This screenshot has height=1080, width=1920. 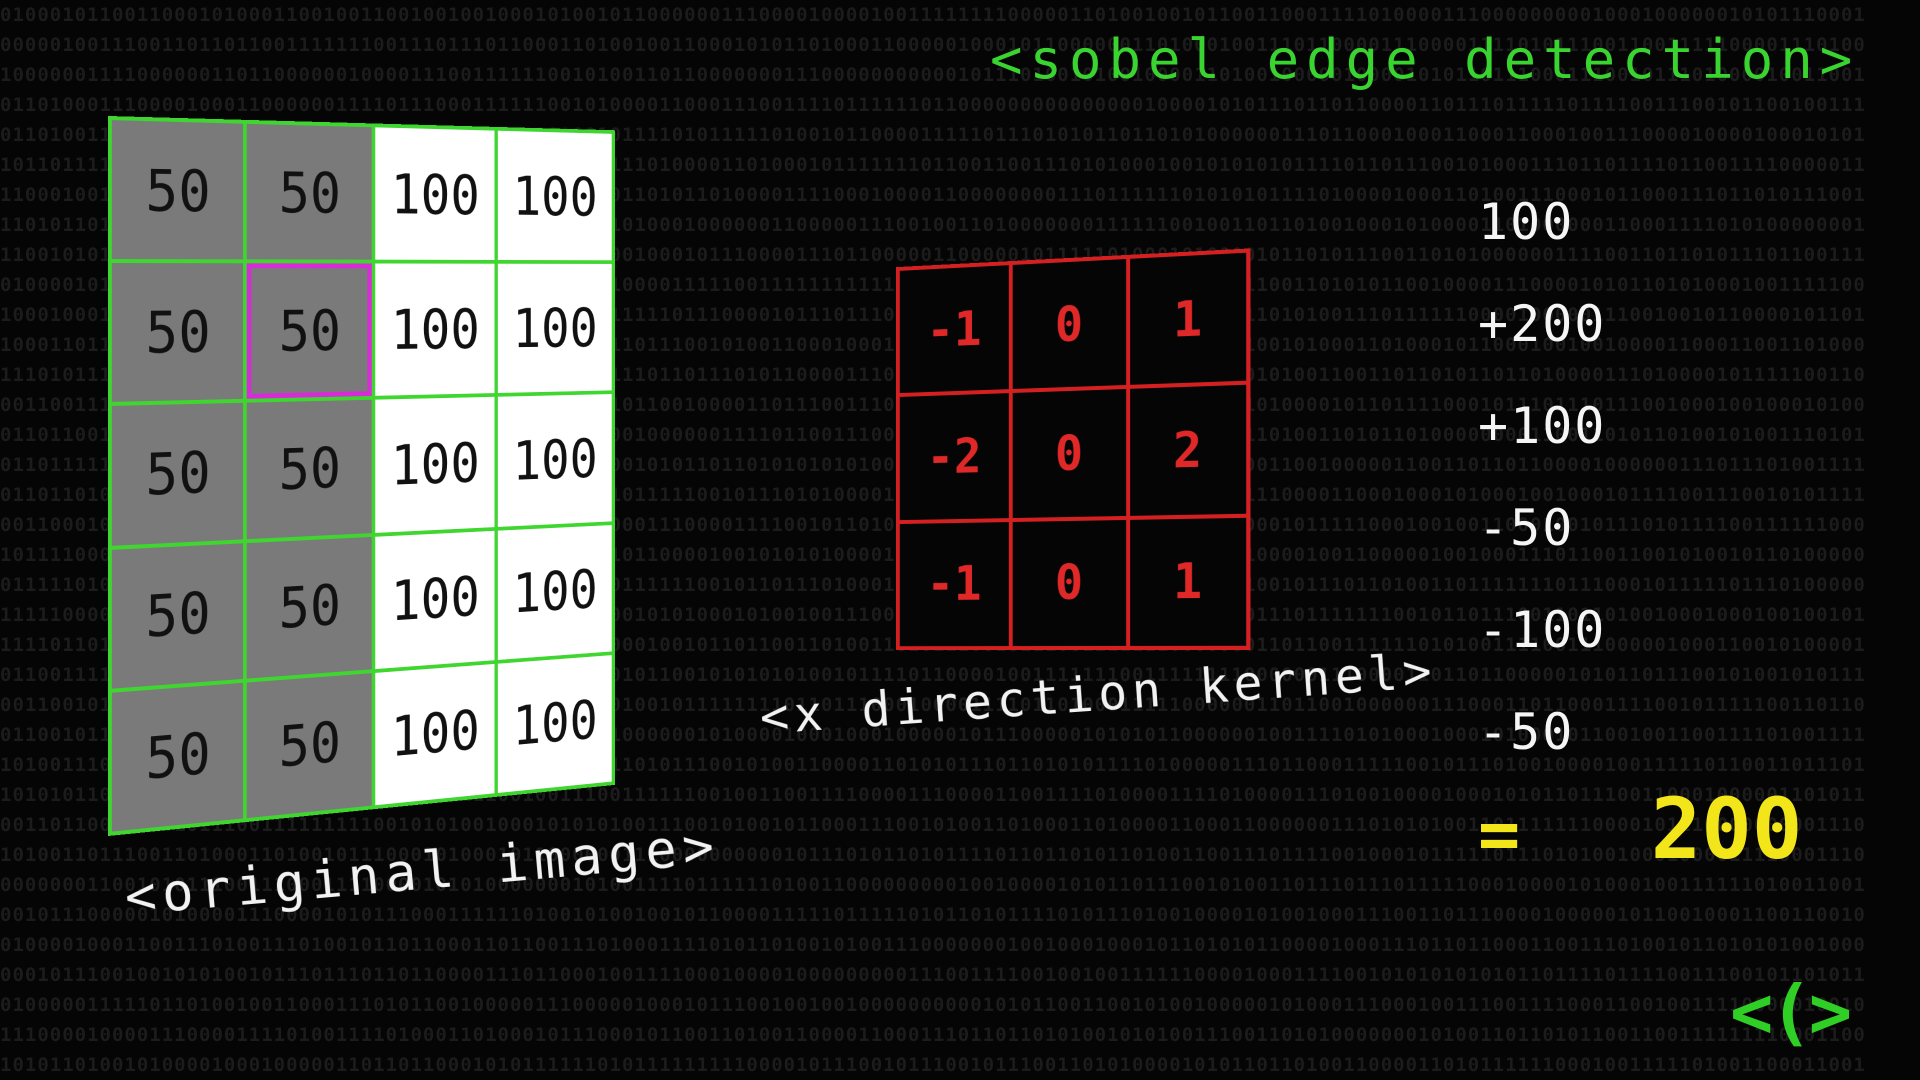 What do you see at coordinates (1542, 447) in the screenshot?
I see `sum-term: +100` at bounding box center [1542, 447].